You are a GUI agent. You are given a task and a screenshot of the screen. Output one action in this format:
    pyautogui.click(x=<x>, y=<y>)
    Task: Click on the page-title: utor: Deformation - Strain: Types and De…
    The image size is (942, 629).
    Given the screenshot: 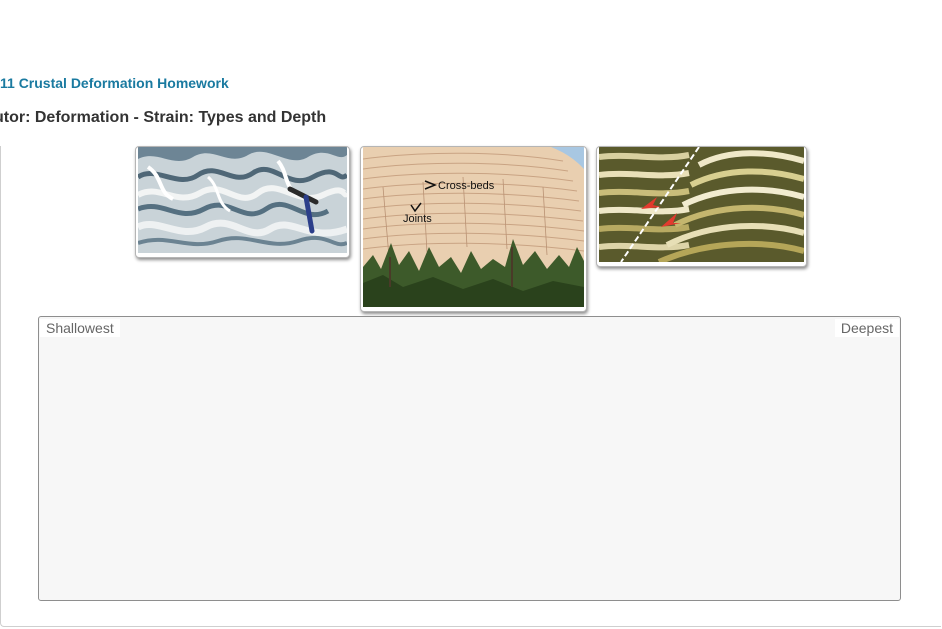 What is the action you would take?
    pyautogui.click(x=163, y=117)
    